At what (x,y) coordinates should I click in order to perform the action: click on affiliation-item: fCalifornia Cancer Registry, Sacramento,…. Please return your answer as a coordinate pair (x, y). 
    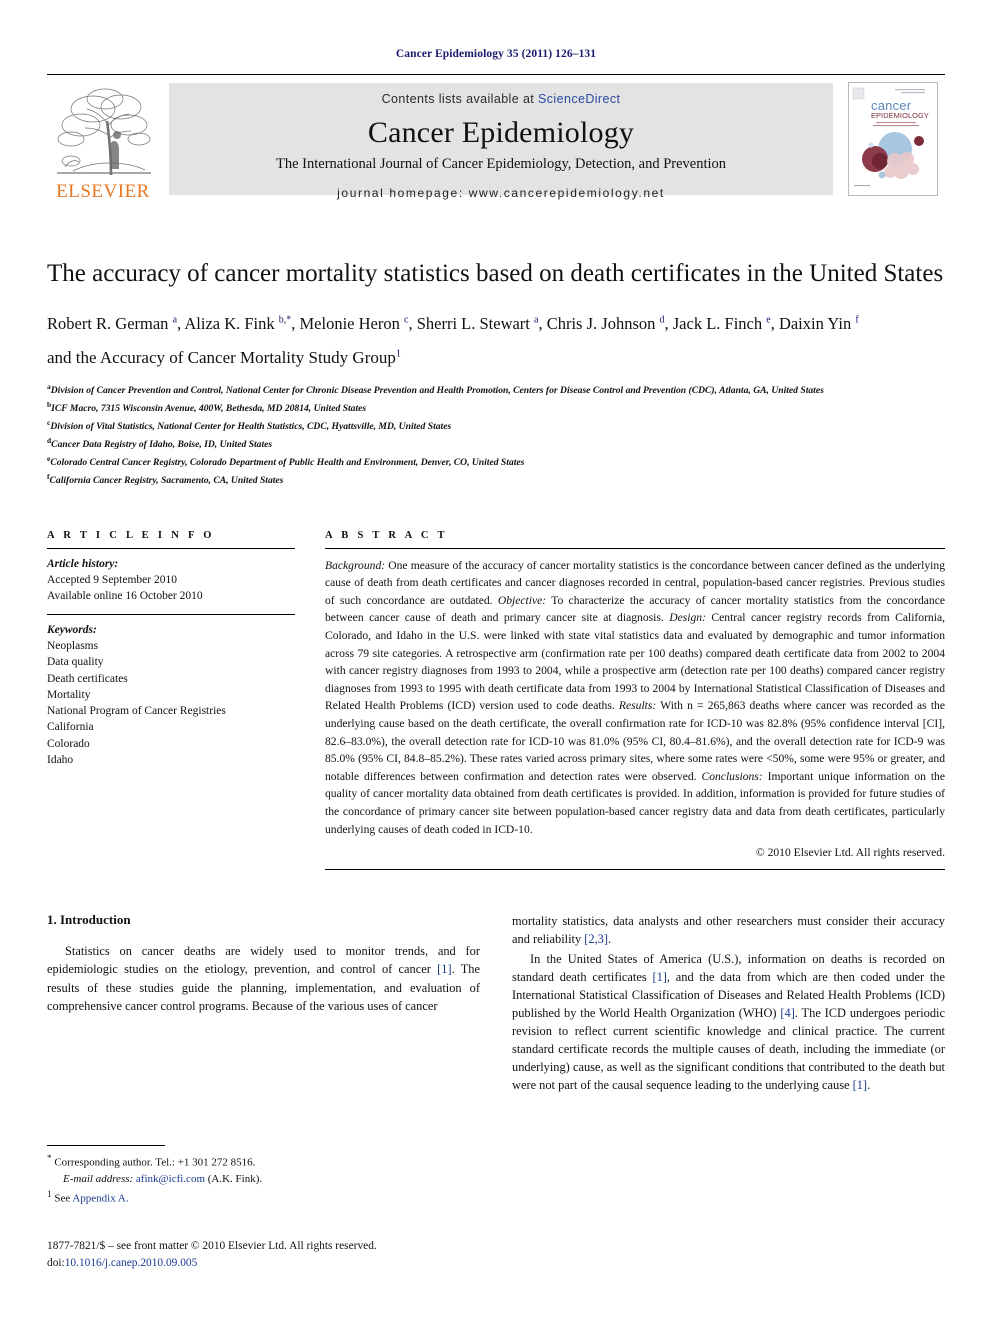
    Looking at the image, I should click on (165, 479).